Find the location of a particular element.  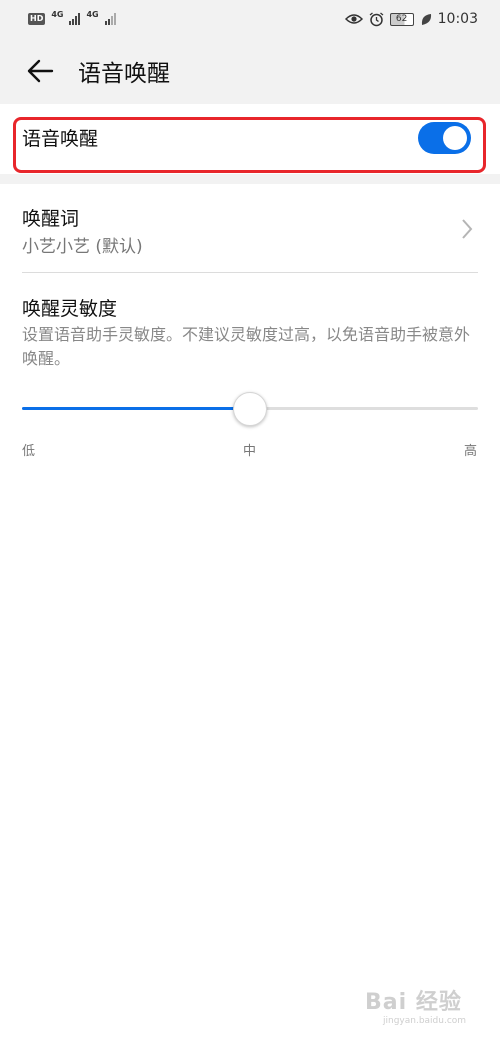

signal-icon is located at coordinates (75, 19).